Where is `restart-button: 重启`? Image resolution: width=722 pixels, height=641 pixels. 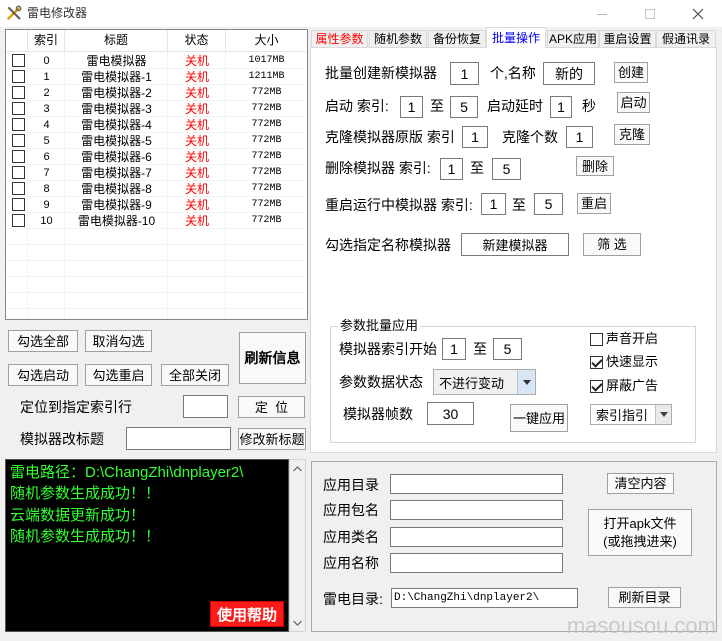 restart-button: 重启 is located at coordinates (594, 203).